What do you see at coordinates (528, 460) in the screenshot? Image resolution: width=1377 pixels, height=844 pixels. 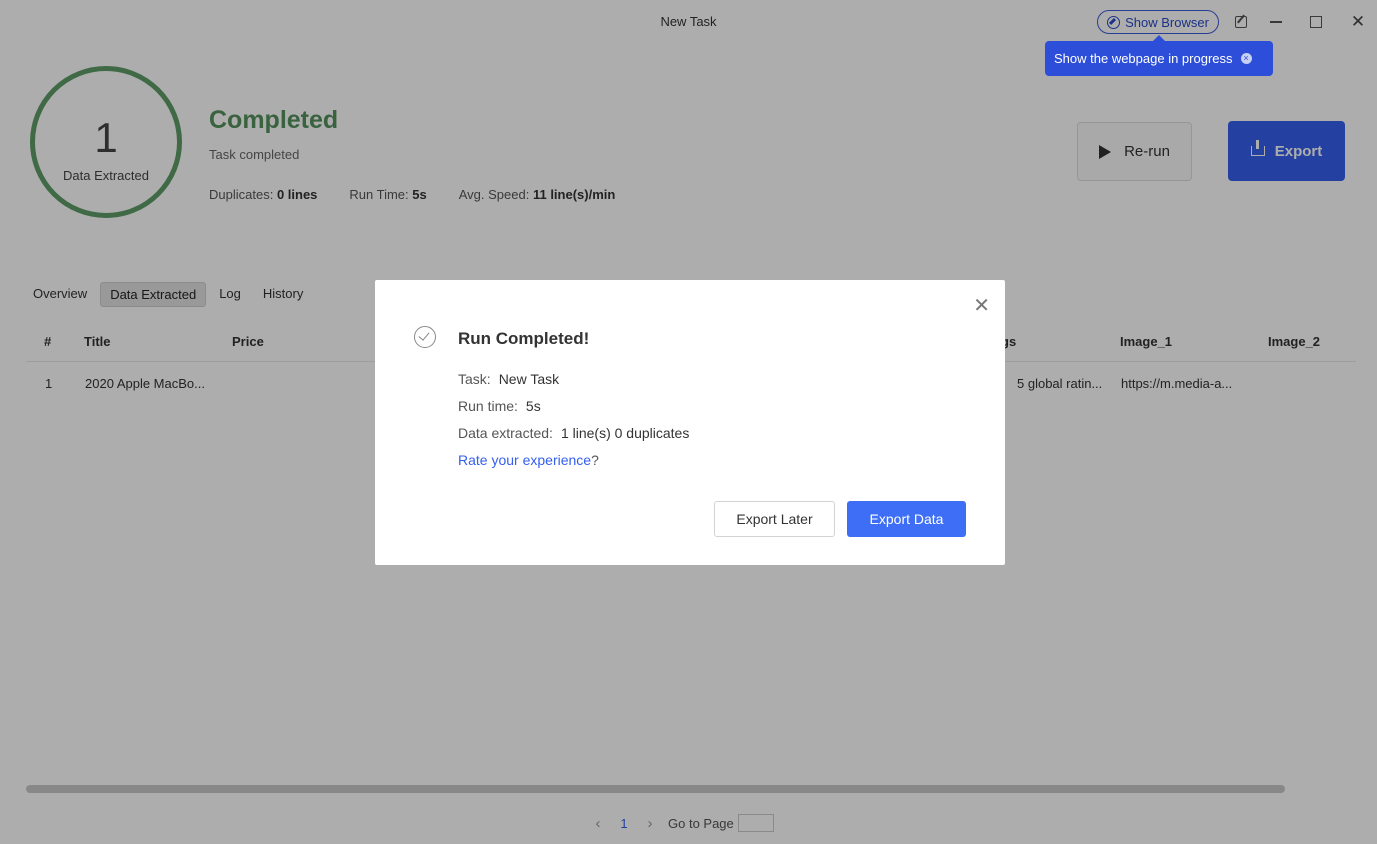 I see `rate-experience-link: Rate your experience?` at bounding box center [528, 460].